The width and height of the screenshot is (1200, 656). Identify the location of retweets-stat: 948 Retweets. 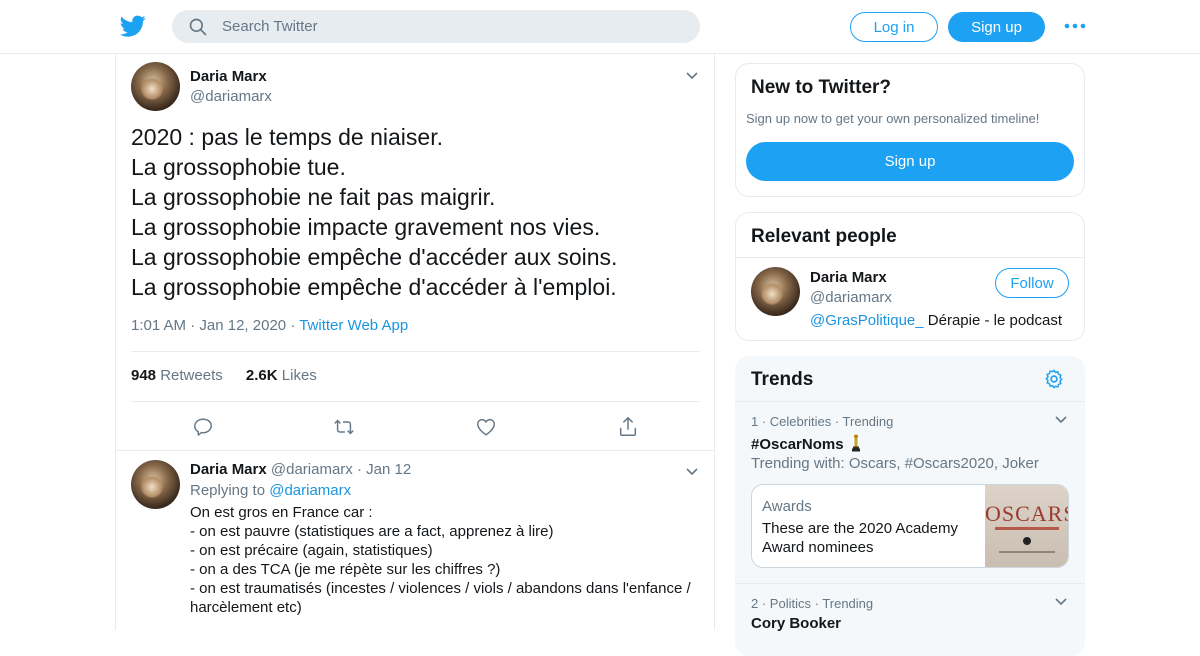
(177, 375).